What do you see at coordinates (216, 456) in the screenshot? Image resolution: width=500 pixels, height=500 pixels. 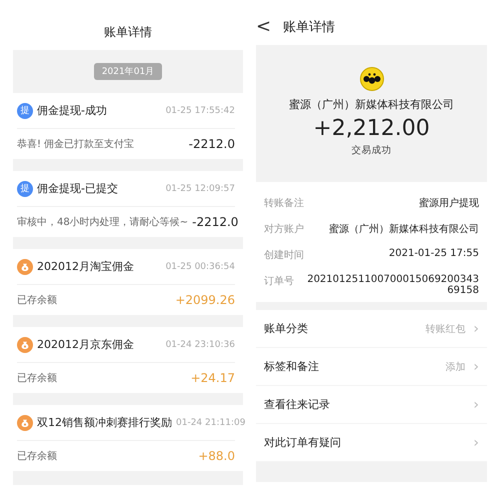 I see `transaction-amount: +88.0` at bounding box center [216, 456].